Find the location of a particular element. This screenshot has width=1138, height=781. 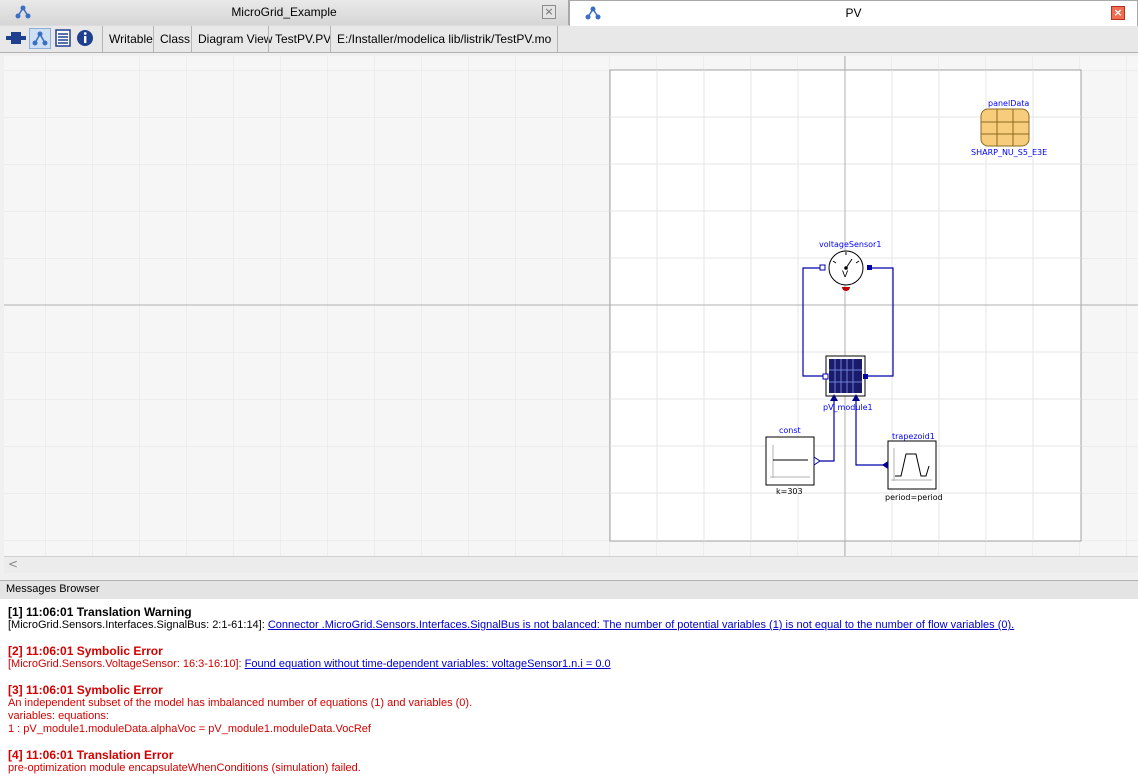

tab-bar: MicroGrid_Example × PV × is located at coordinates (569, 13).